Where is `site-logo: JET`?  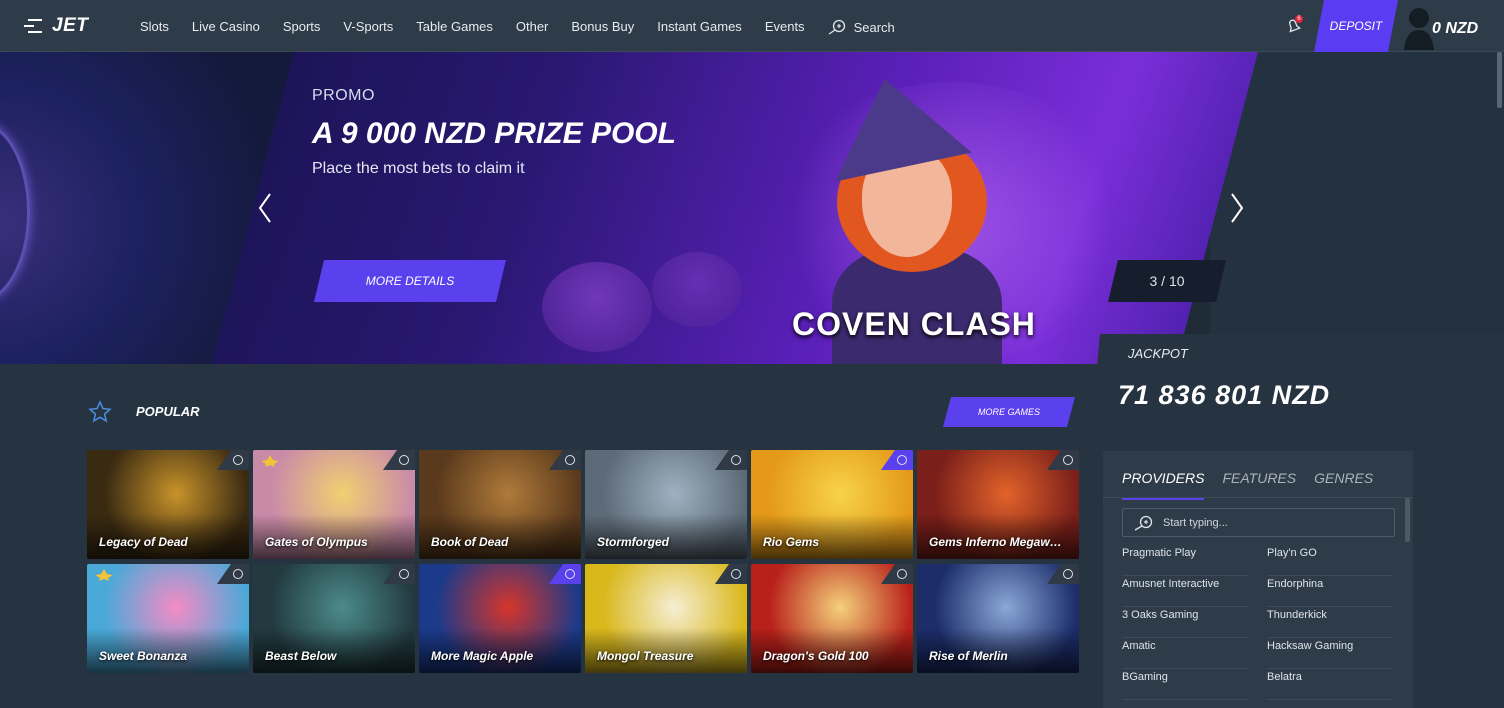
site-logo: JET is located at coordinates (70, 26).